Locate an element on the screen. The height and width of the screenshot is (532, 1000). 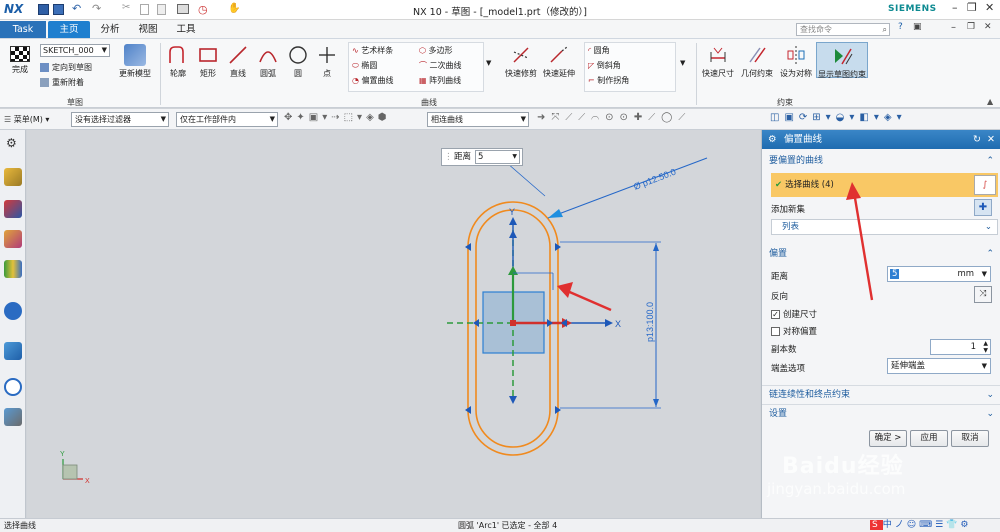
save-all-icon is located at coordinates (58, 9).